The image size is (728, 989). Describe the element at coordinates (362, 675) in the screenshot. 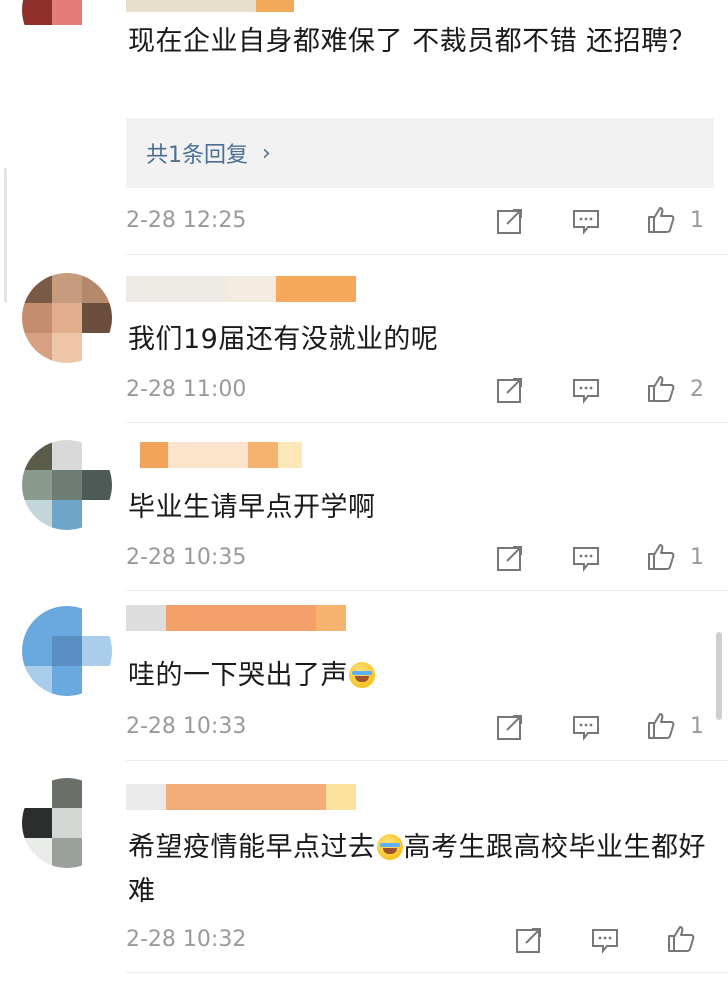

I see `crying-laughing-emoji` at that location.